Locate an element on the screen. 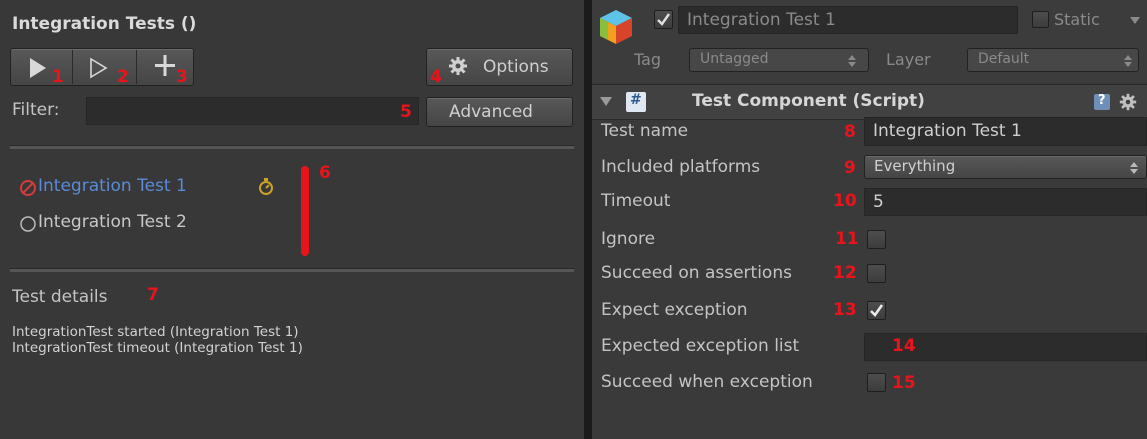  succeed-assertions-label: Succeed on assertions is located at coordinates (696, 273).